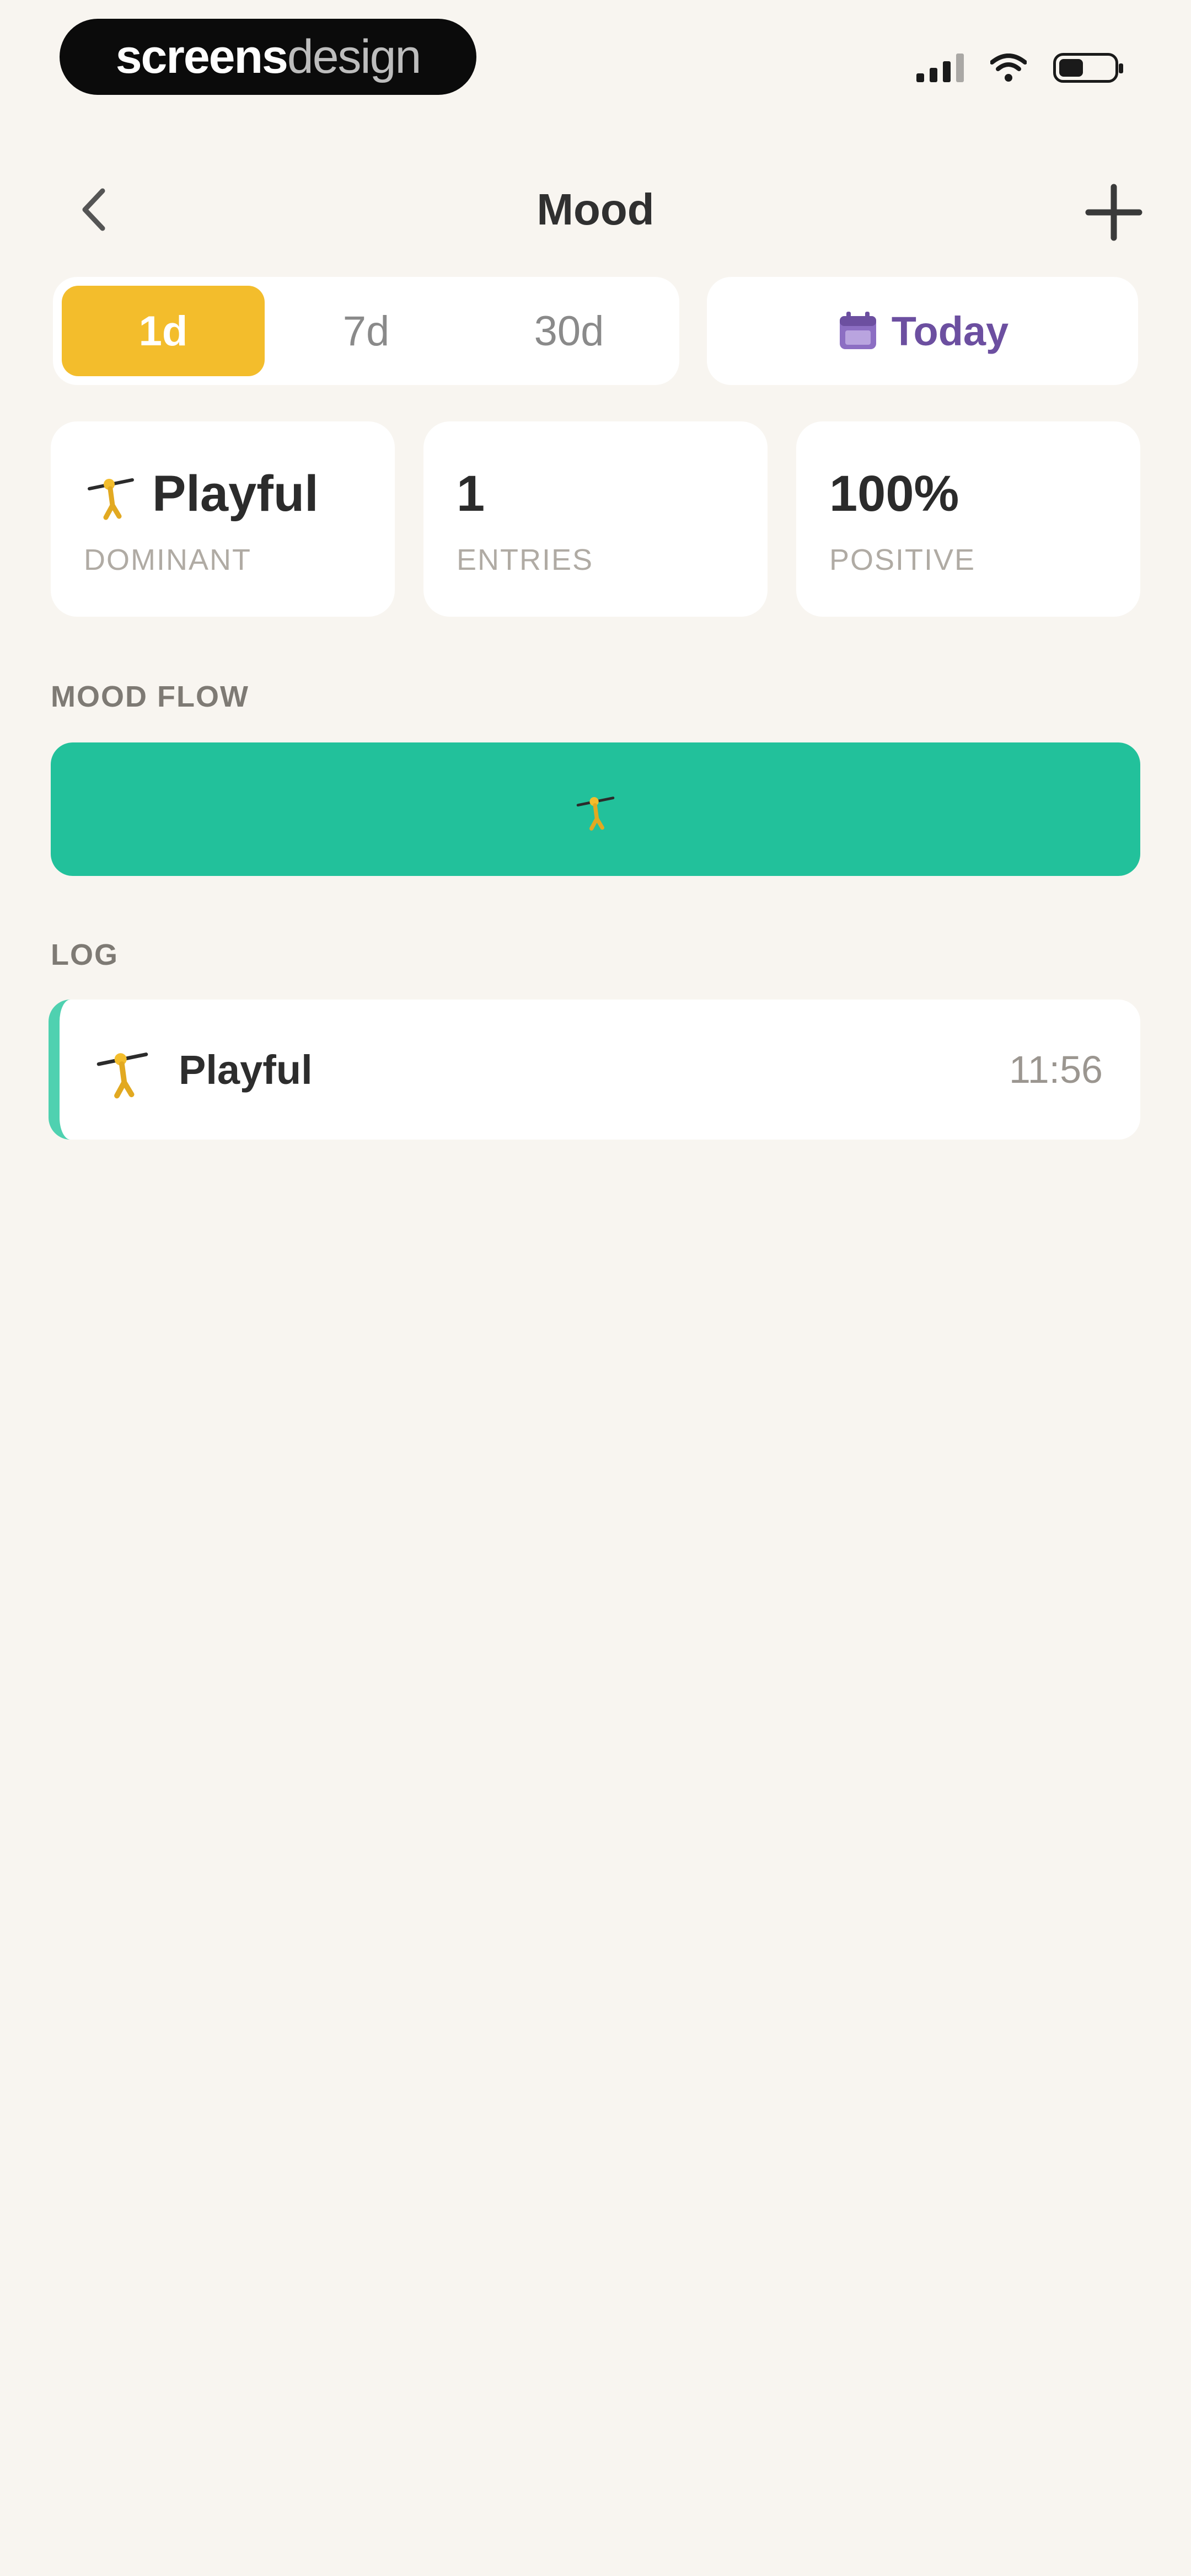 The width and height of the screenshot is (1191, 2576). What do you see at coordinates (163, 331) in the screenshot?
I see `tab-1d: 1d` at bounding box center [163, 331].